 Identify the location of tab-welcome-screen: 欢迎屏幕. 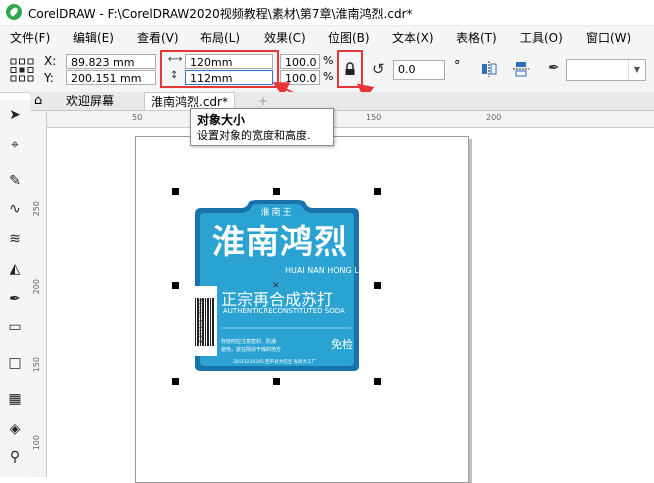
(90, 101).